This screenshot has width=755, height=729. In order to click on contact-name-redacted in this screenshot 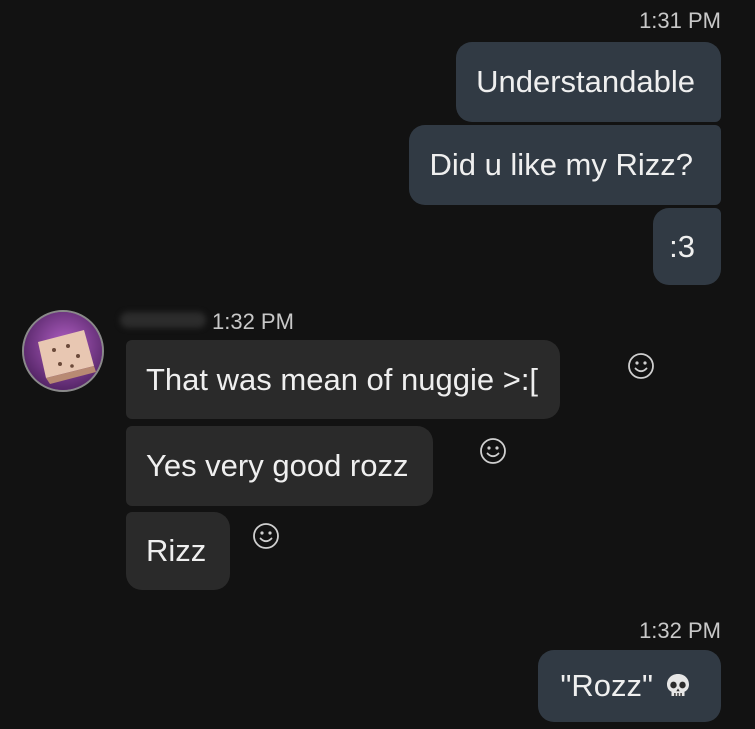, I will do `click(163, 320)`.